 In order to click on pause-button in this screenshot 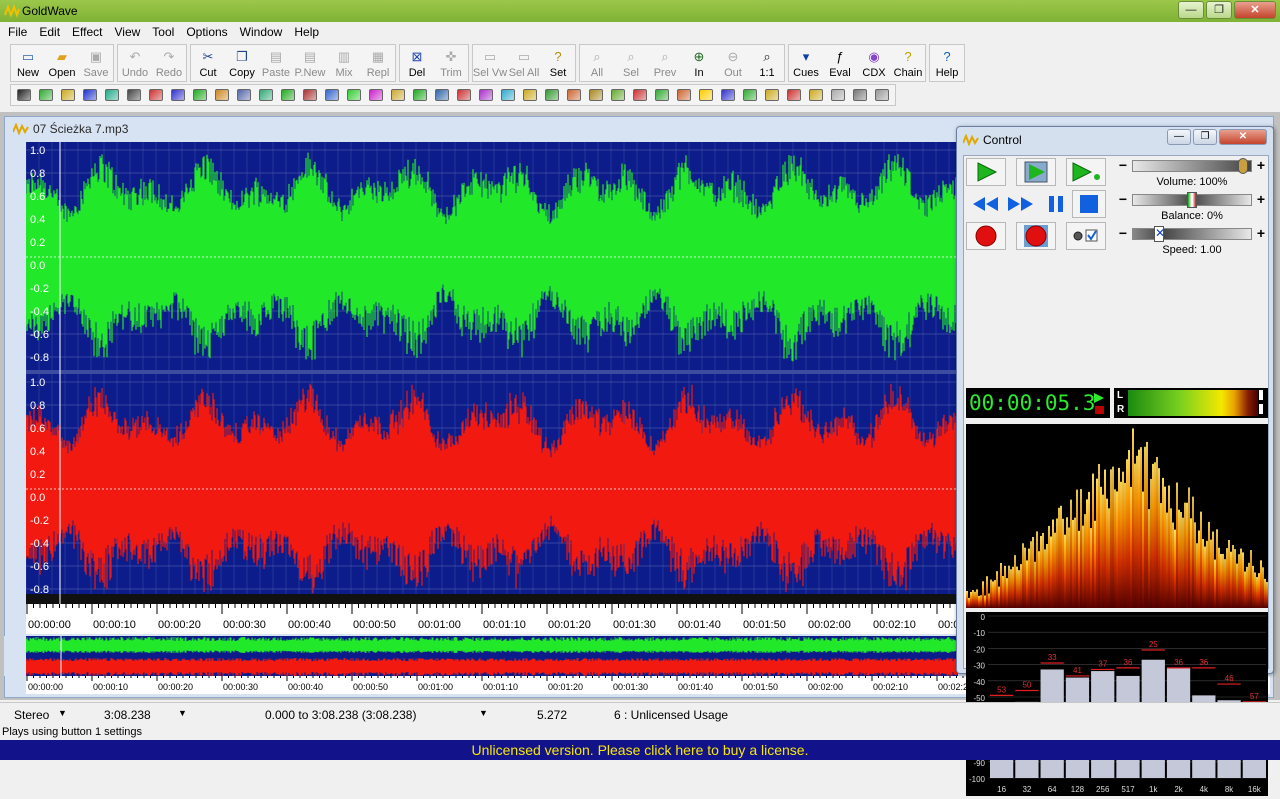, I will do `click(1056, 204)`.